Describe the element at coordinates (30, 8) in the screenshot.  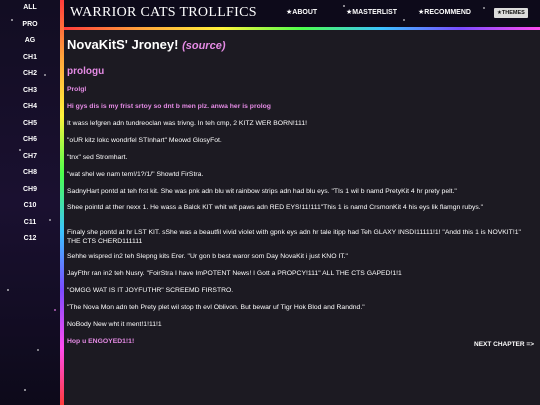
I see `sidebar-item-all: ALL` at that location.